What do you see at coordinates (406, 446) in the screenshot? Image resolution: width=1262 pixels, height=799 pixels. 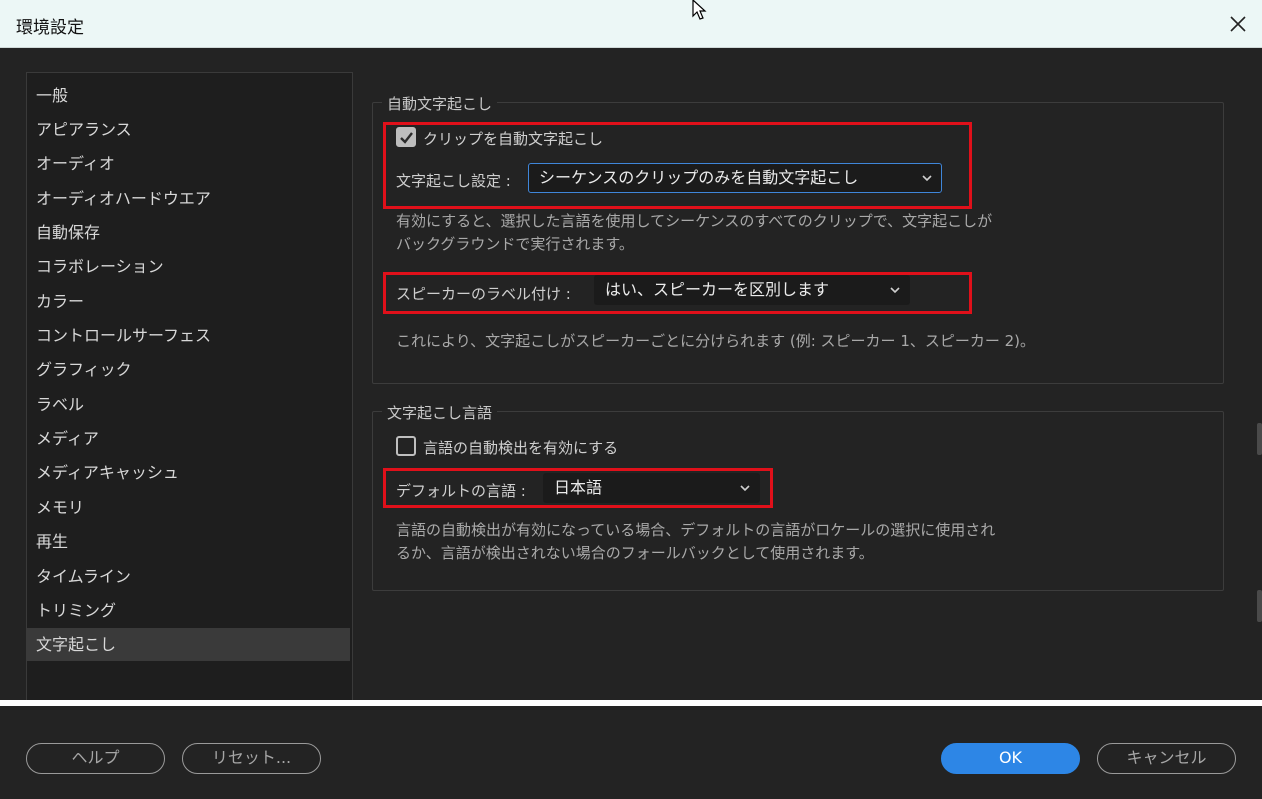 I see `language-autodetect-checkbox` at bounding box center [406, 446].